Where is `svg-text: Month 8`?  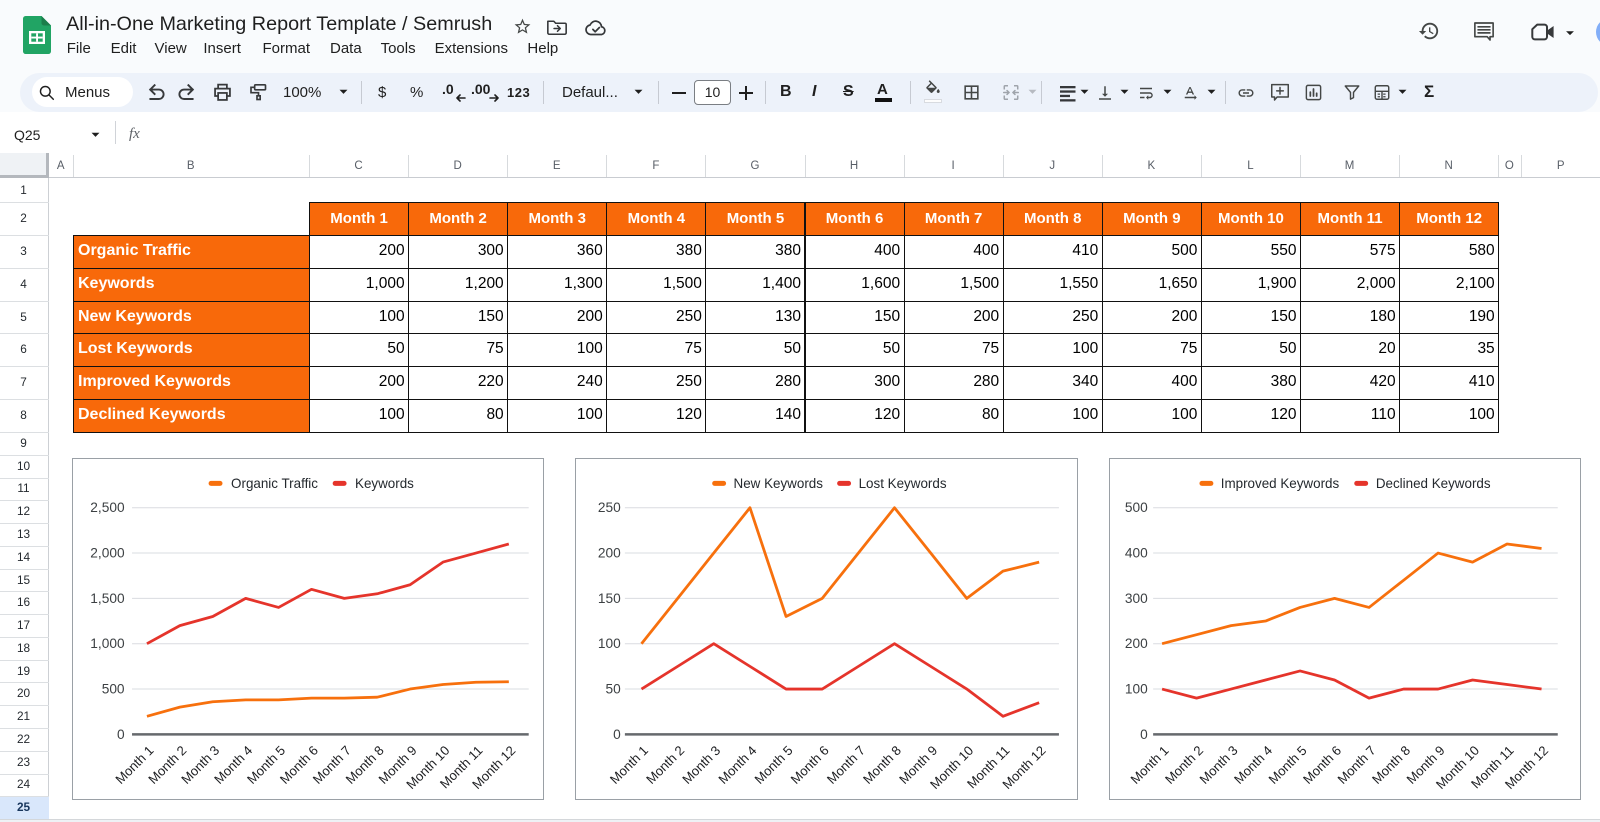
svg-text: Month 8 is located at coordinates (882, 765).